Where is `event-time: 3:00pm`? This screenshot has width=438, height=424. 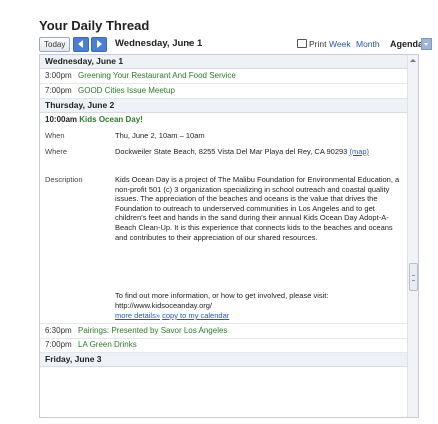 event-time: 3:00pm is located at coordinates (58, 75).